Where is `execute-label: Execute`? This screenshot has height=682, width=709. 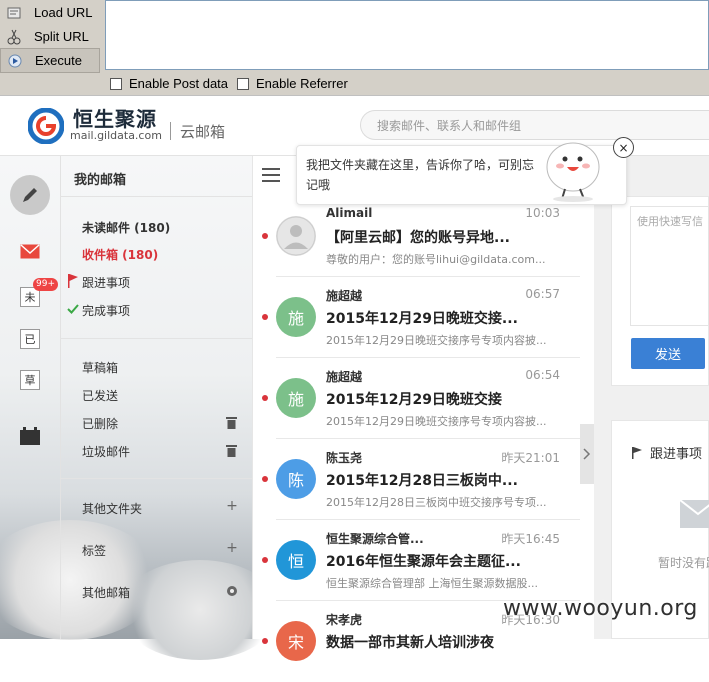 execute-label: Execute is located at coordinates (58, 60).